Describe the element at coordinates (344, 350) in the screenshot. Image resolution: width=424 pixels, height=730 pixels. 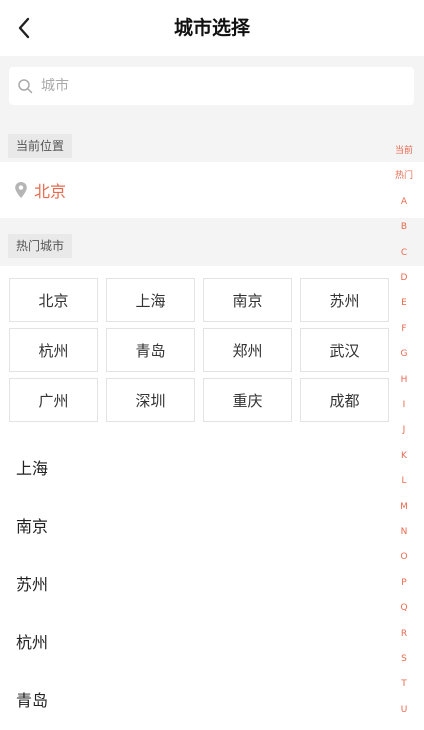
I see `hot-city-button: 武汉` at that location.